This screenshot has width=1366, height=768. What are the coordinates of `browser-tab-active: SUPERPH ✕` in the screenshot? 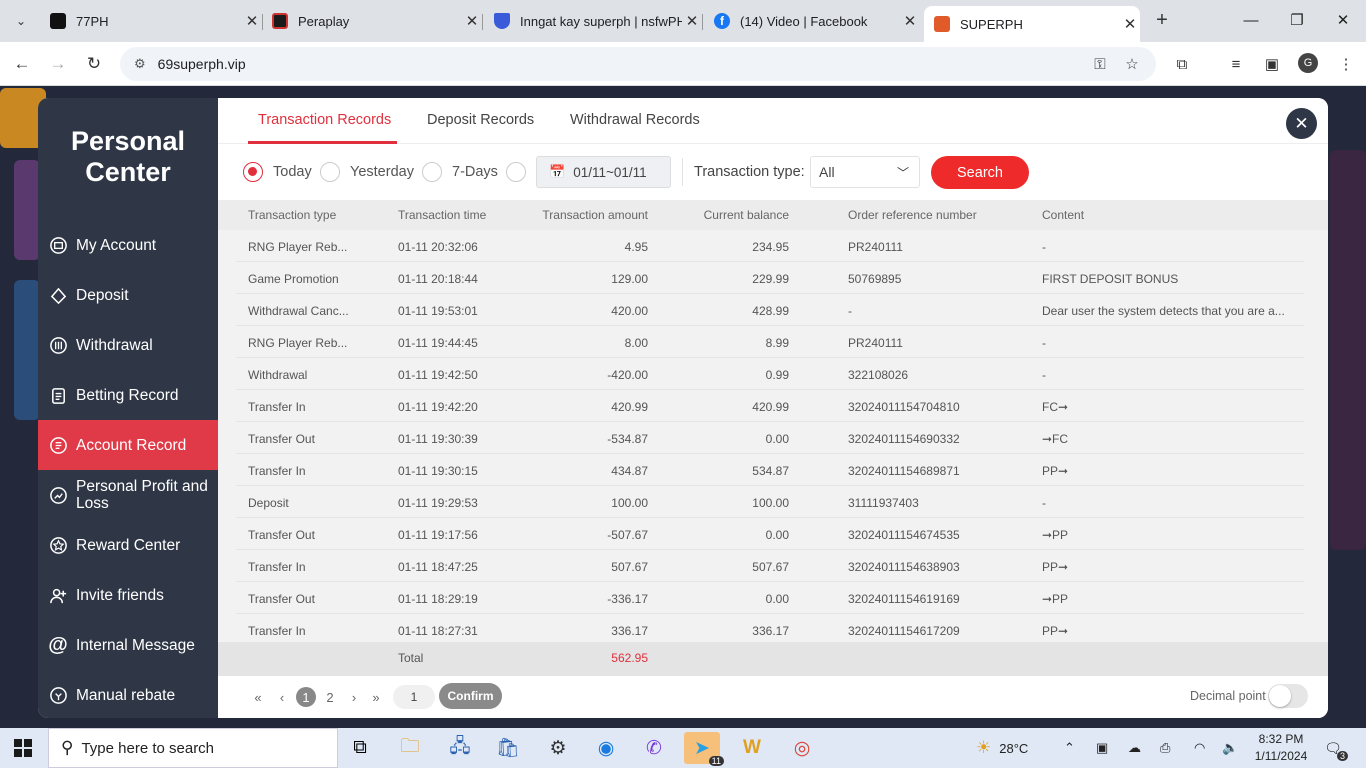 It's located at (1032, 24).